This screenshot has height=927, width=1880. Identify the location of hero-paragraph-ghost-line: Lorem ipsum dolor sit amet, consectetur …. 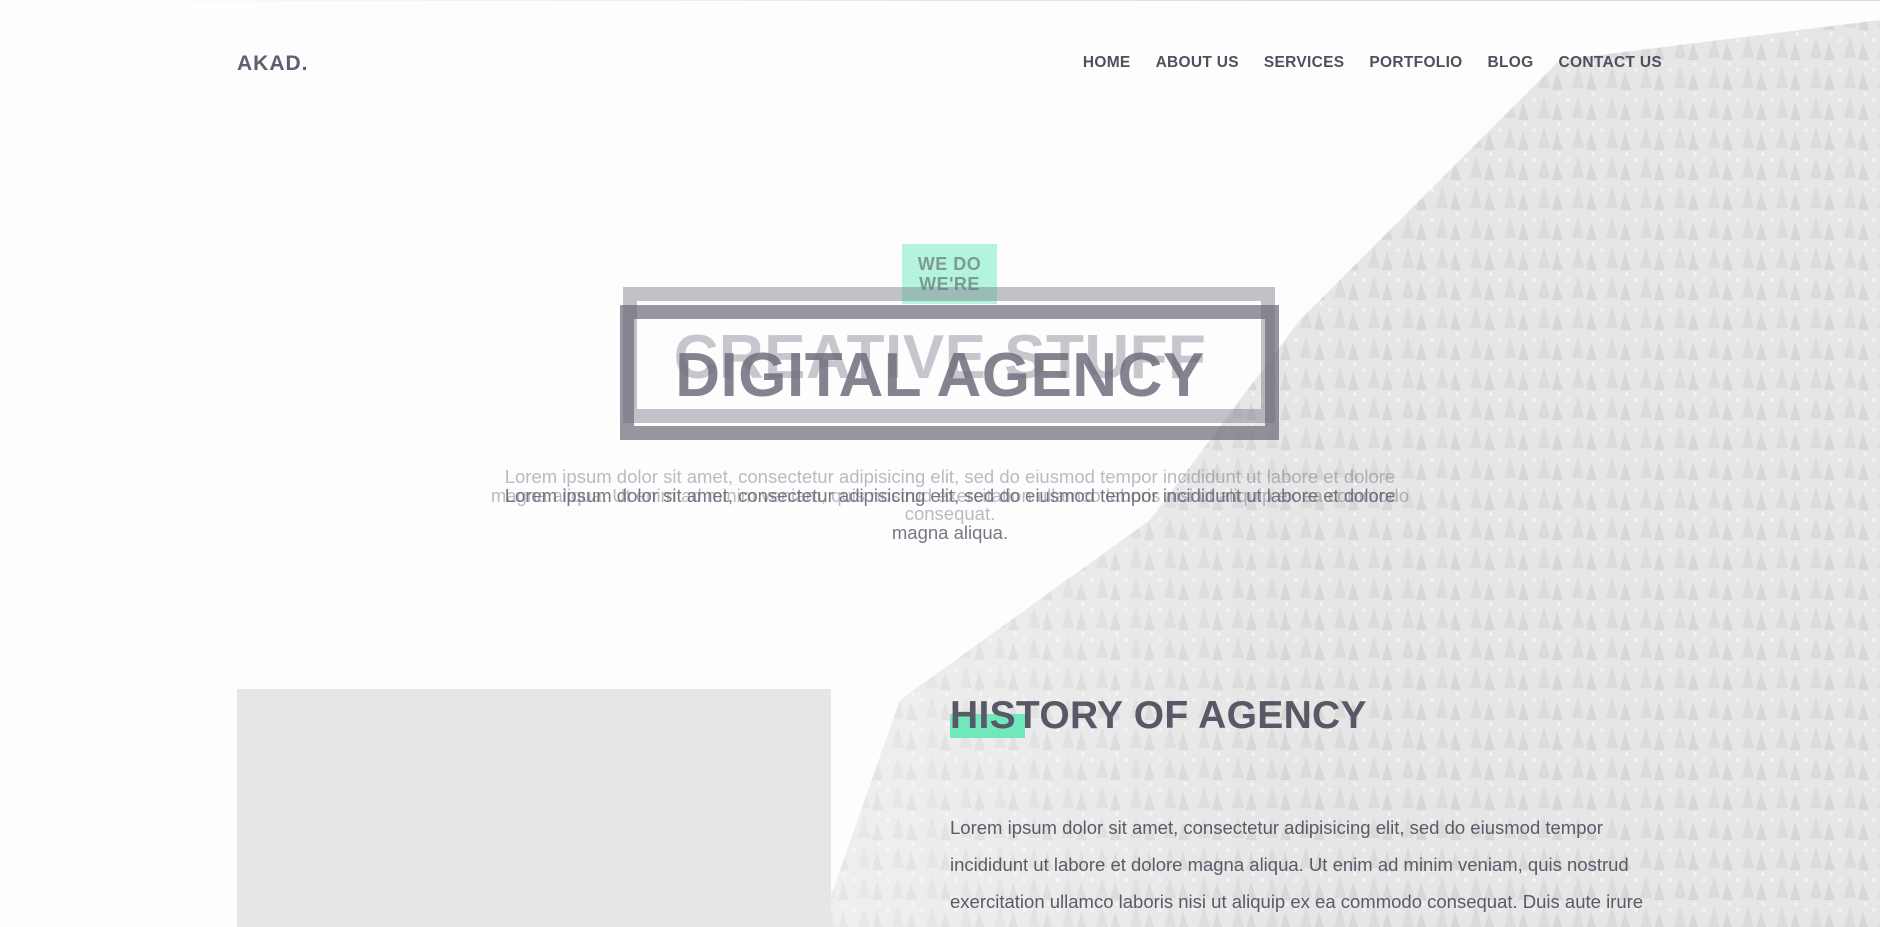
(950, 476).